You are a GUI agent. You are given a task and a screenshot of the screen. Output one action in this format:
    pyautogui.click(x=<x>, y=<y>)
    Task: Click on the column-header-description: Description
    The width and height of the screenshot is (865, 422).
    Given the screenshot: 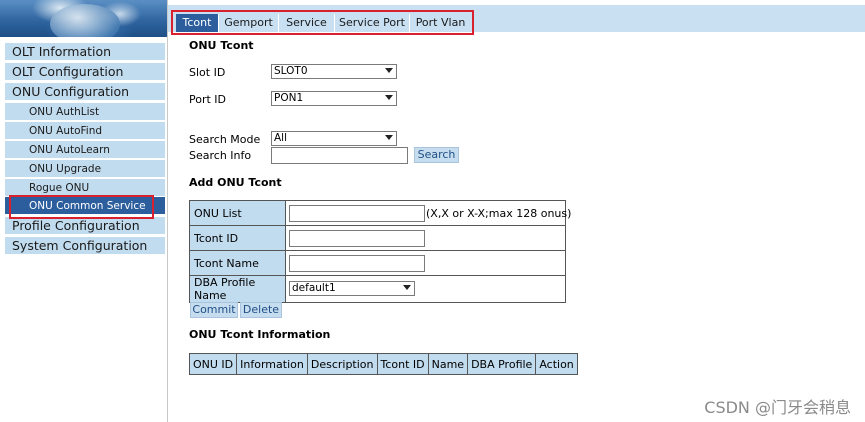 What is the action you would take?
    pyautogui.click(x=342, y=364)
    